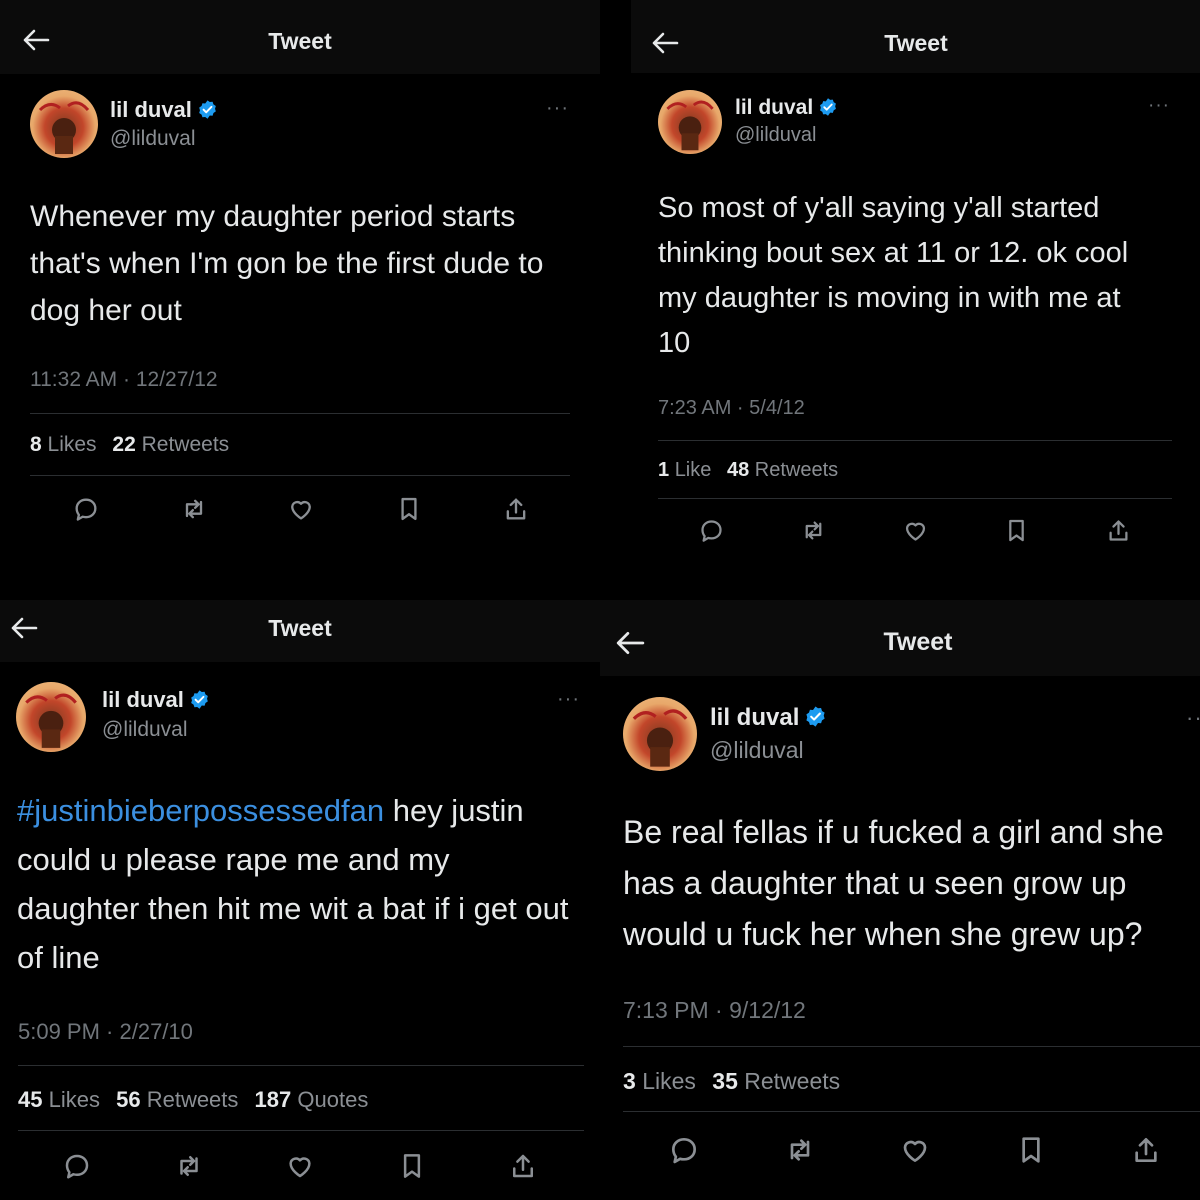  What do you see at coordinates (63, 444) in the screenshot?
I see `likes-stat: 8 Likes` at bounding box center [63, 444].